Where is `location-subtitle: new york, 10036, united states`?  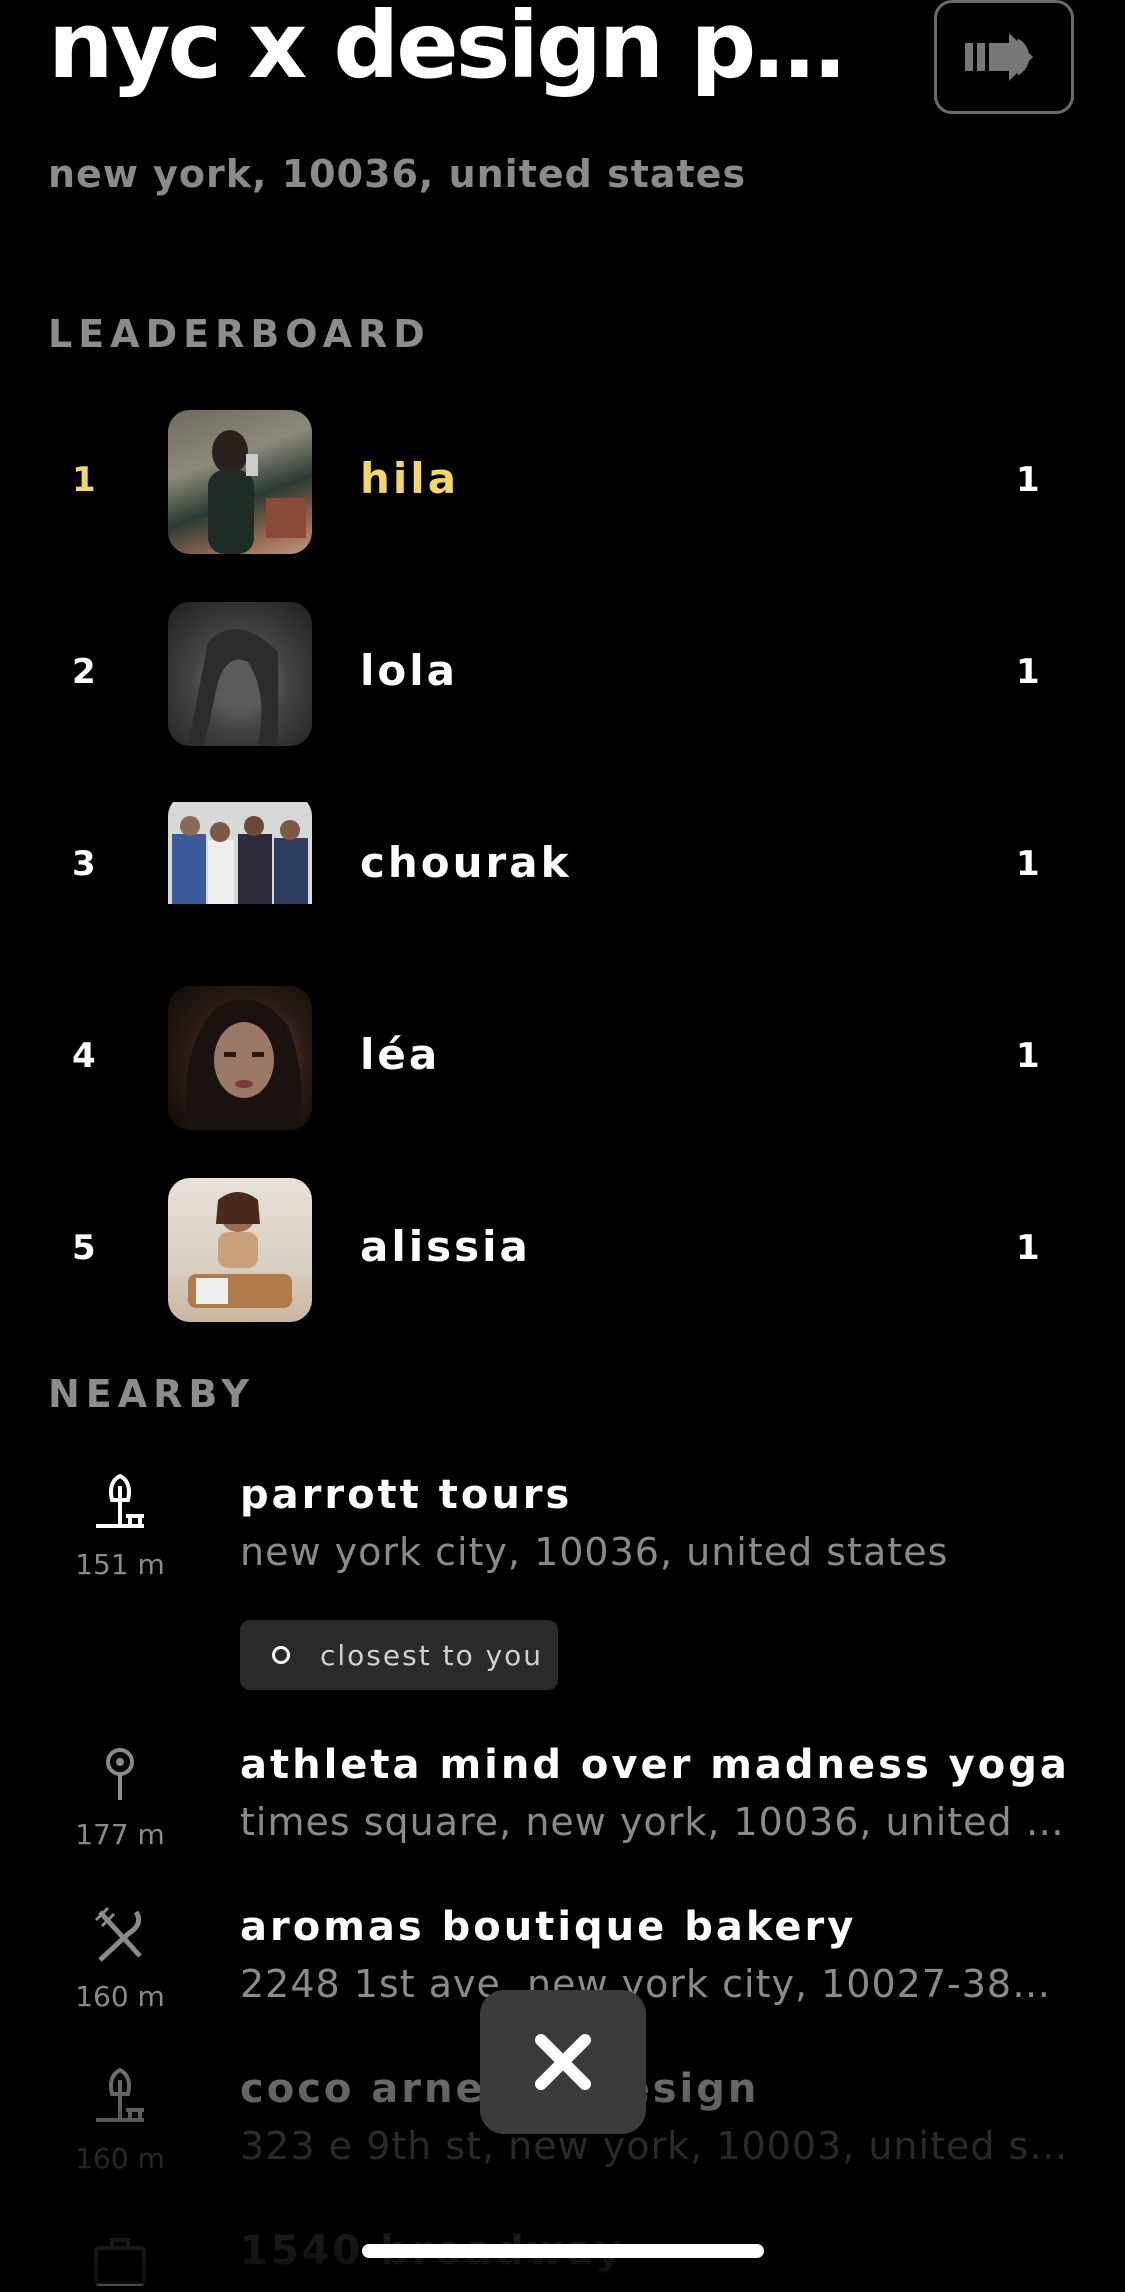
location-subtitle: new york, 10036, united states is located at coordinates (397, 174).